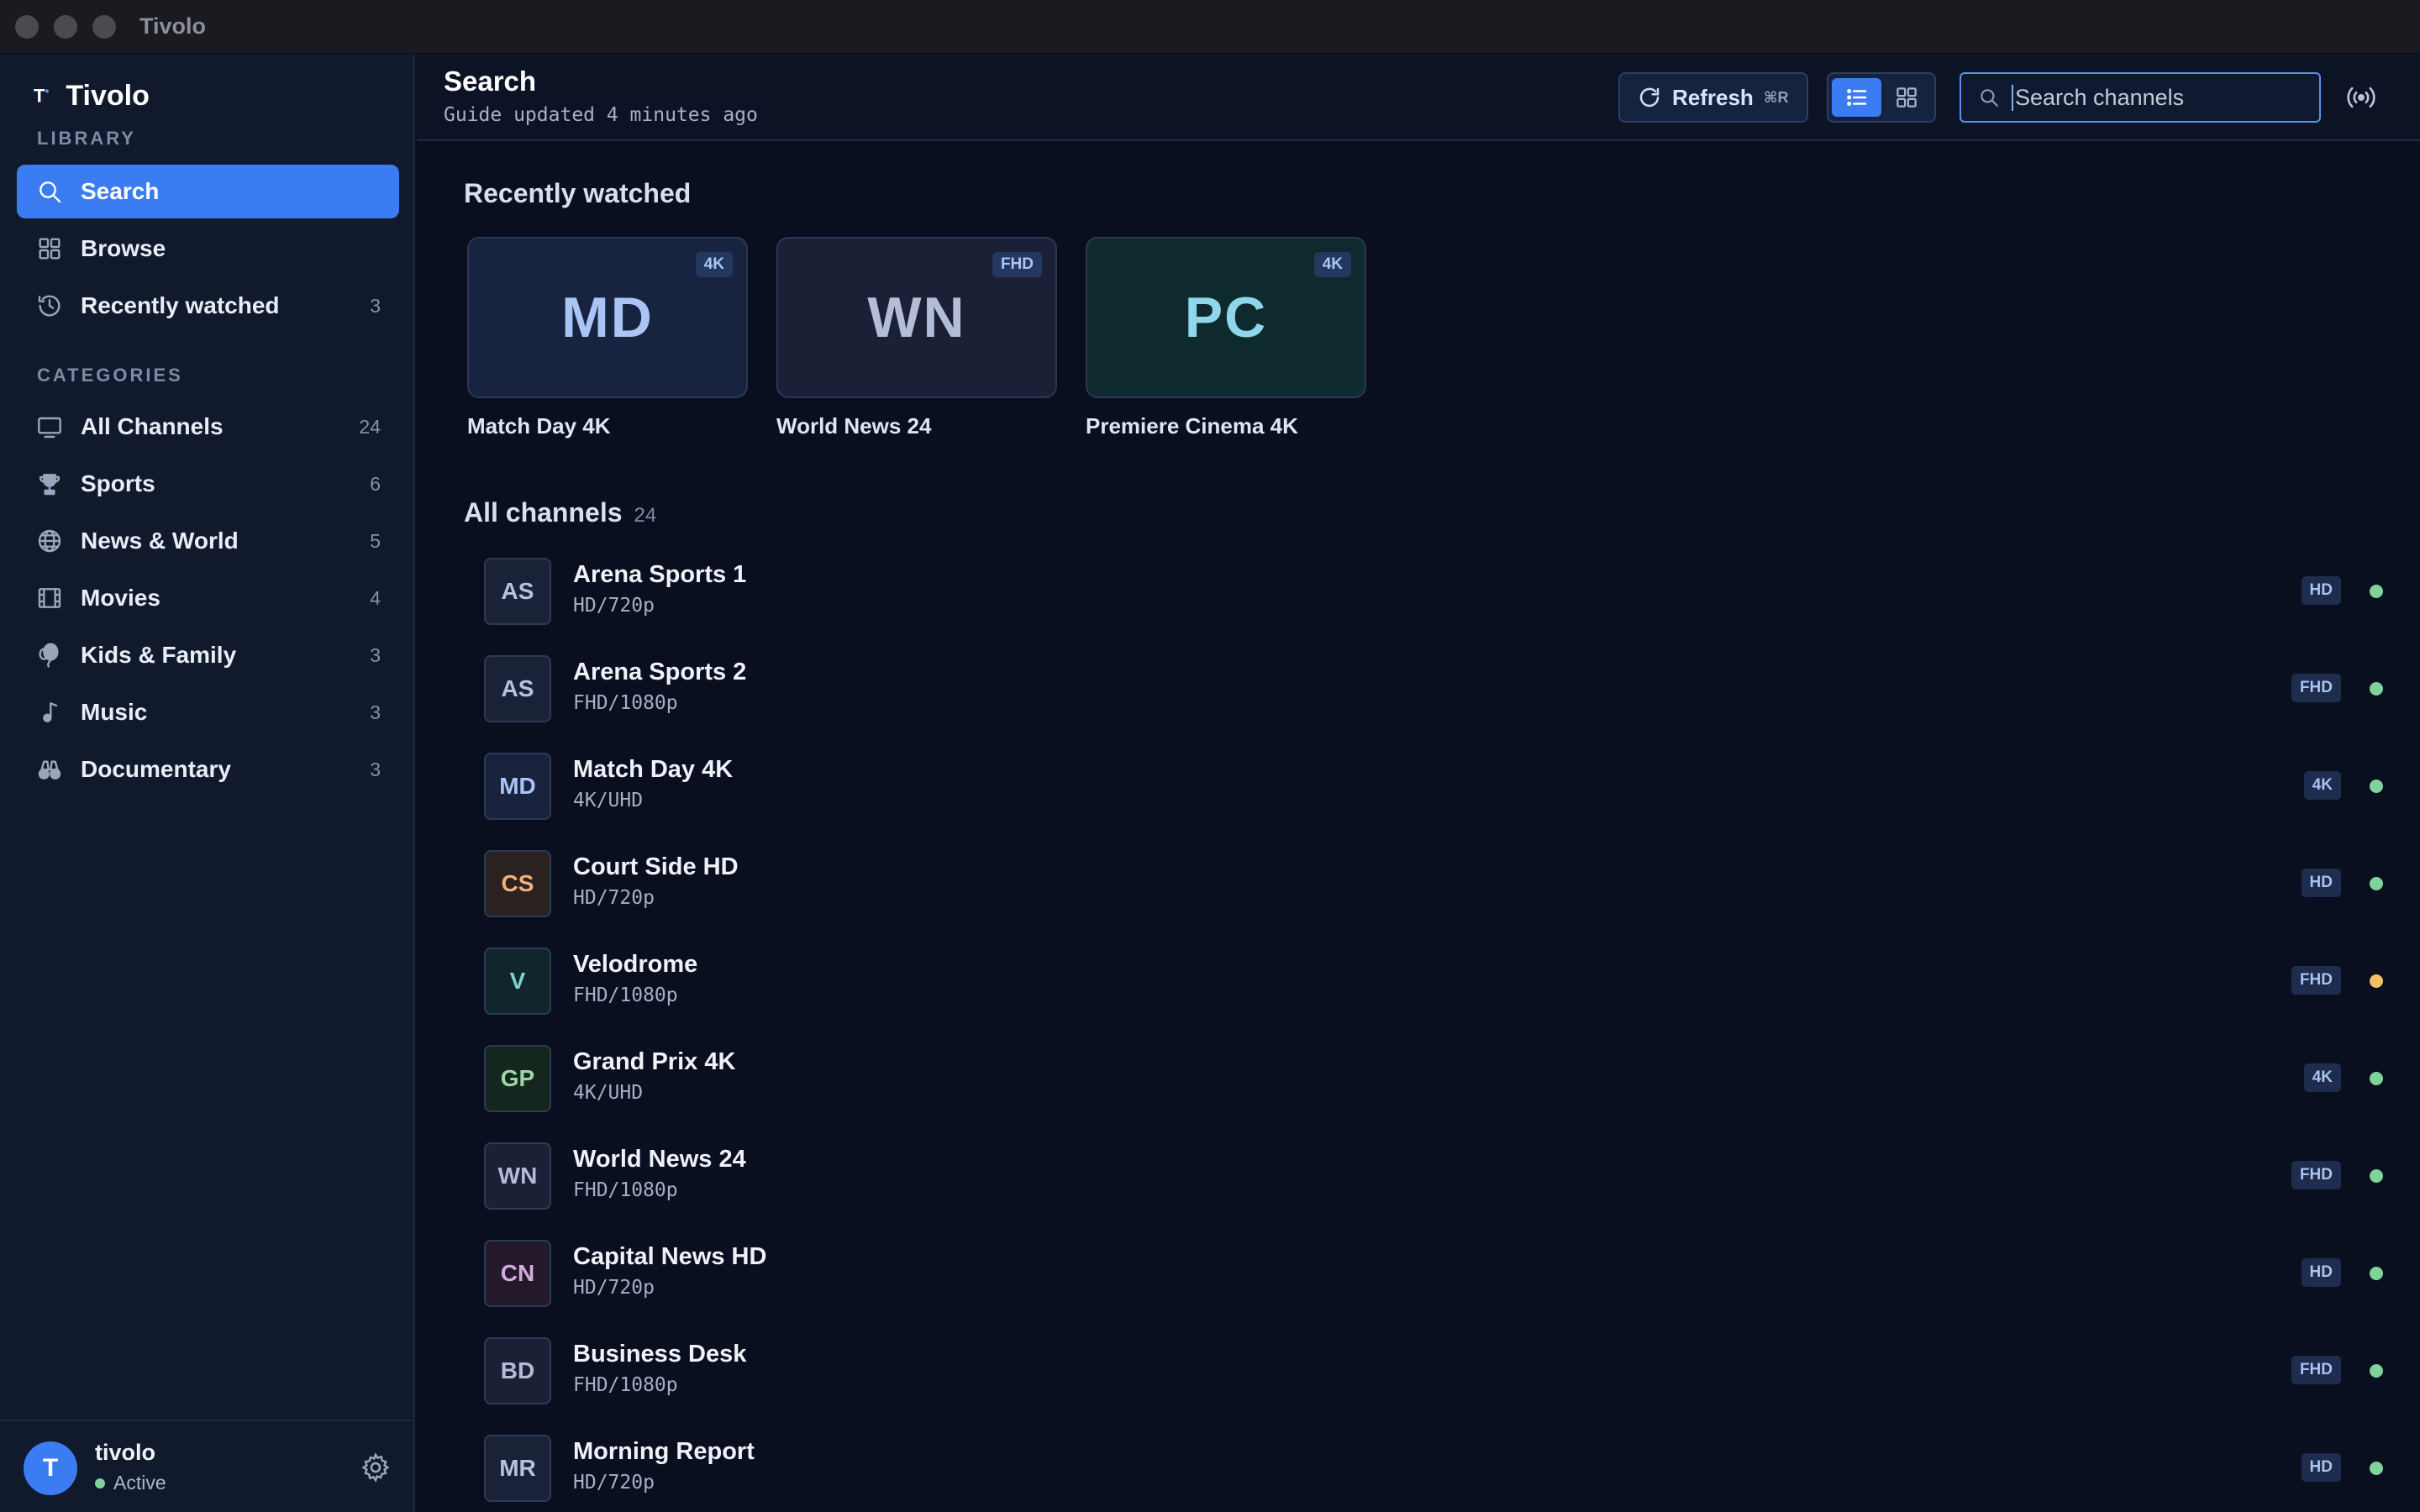 This screenshot has width=2420, height=1512. What do you see at coordinates (159, 655) in the screenshot?
I see `sidebar-item-label: Kids & Family` at bounding box center [159, 655].